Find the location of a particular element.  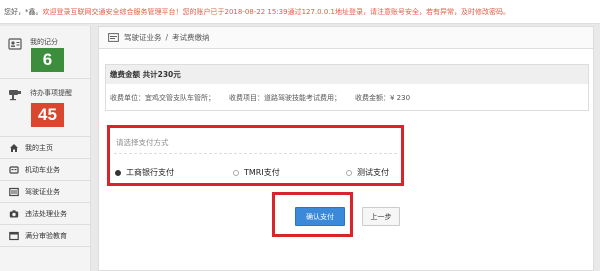

sidebar-item-vehicle: 机动车业务 is located at coordinates (45, 170).